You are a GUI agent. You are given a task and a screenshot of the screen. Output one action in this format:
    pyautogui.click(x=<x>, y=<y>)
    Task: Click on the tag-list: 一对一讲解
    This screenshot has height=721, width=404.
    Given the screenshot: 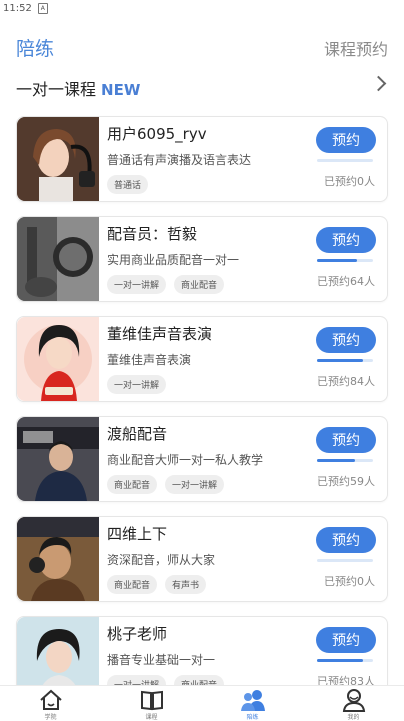 What is the action you would take?
    pyautogui.click(x=137, y=384)
    